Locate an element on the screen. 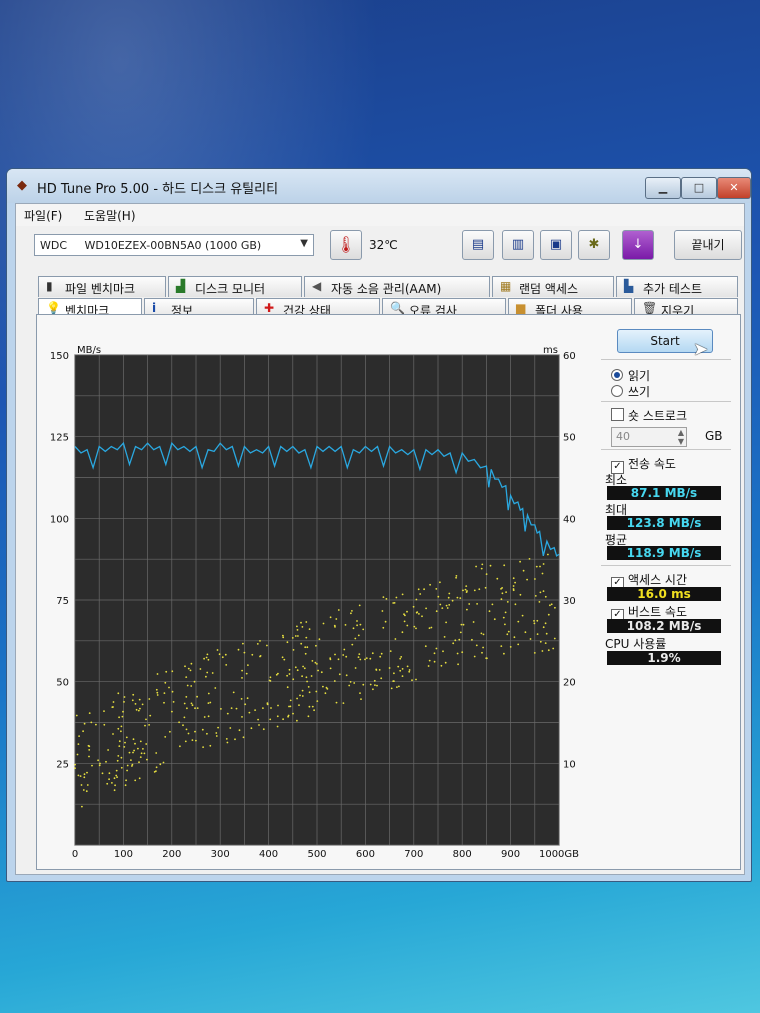 This screenshot has height=1013, width=760. tab-file-benchmark: ▮ 파일 벤치마크 is located at coordinates (102, 286).